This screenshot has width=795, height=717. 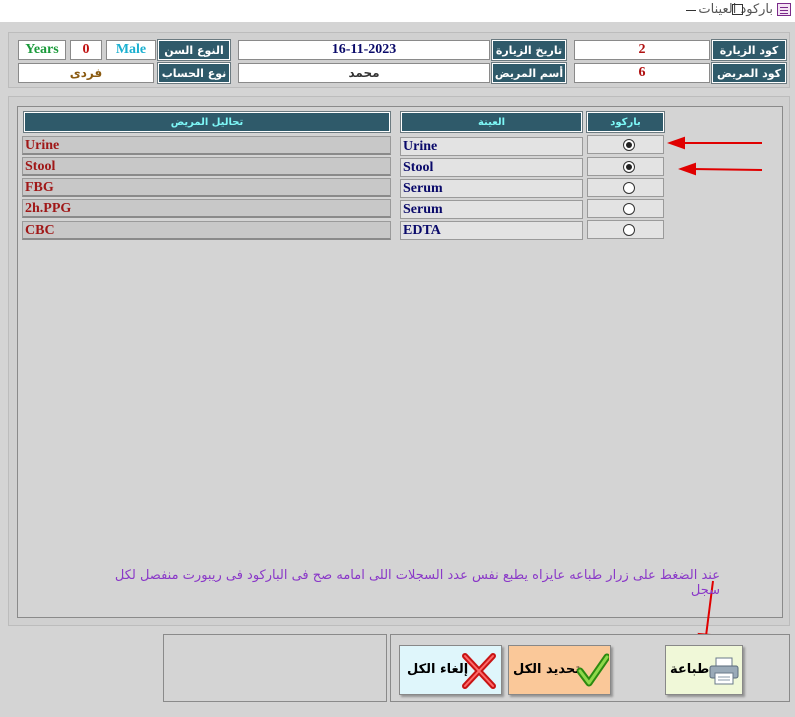 What do you see at coordinates (275, 668) in the screenshot?
I see `footer-left-panel` at bounding box center [275, 668].